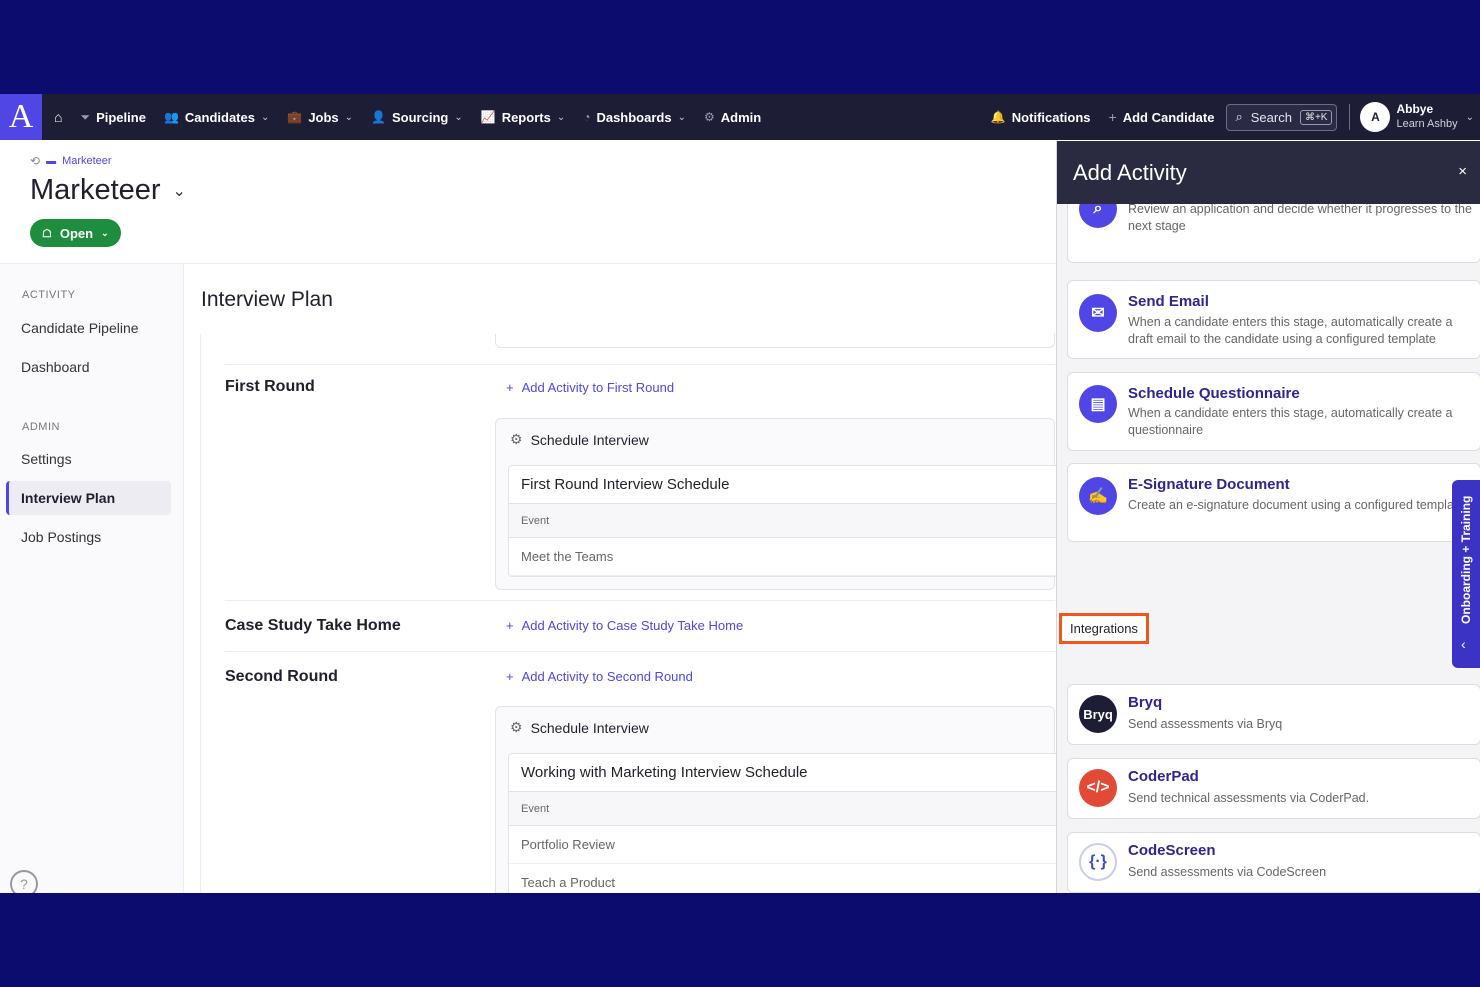  I want to click on envelope-icon: ✉, so click(1098, 313).